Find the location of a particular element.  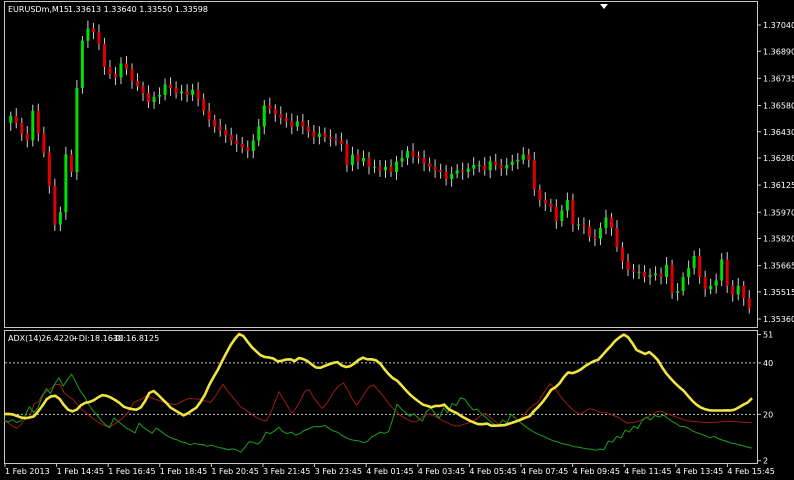

price-tick-label: 1.36580 is located at coordinates (778, 106).